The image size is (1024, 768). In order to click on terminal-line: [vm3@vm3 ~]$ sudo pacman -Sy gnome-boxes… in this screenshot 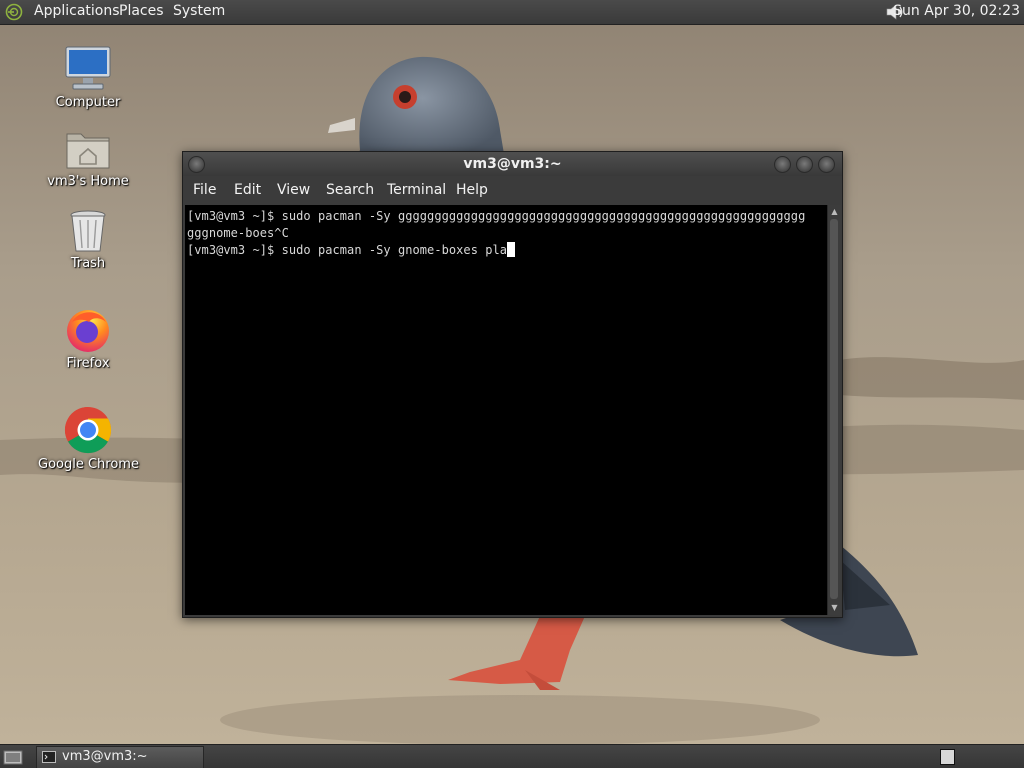, I will do `click(347, 250)`.